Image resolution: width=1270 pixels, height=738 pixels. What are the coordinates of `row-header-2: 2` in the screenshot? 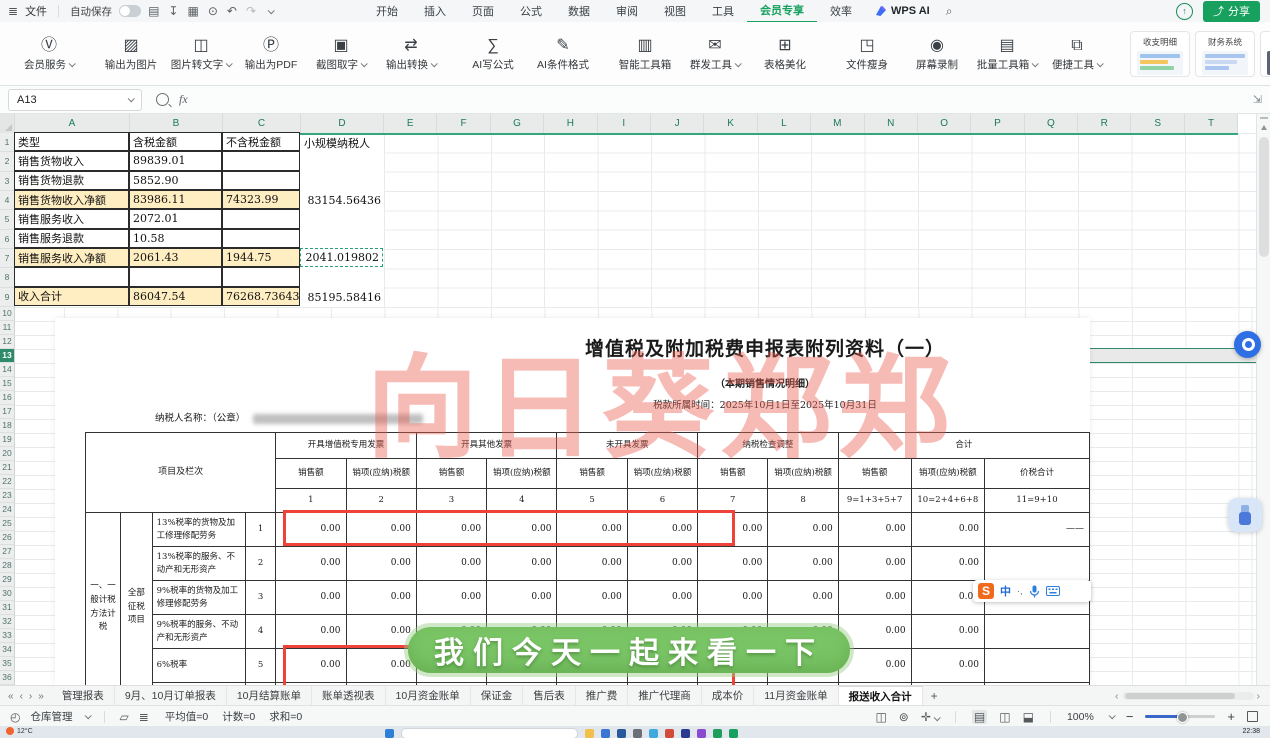 It's located at (7, 162).